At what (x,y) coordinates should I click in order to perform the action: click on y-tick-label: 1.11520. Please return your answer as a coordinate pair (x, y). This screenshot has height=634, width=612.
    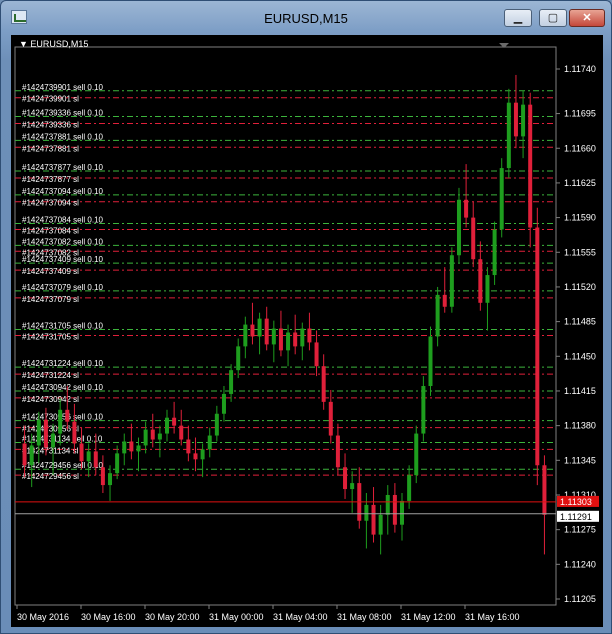
    Looking at the image, I should click on (580, 287).